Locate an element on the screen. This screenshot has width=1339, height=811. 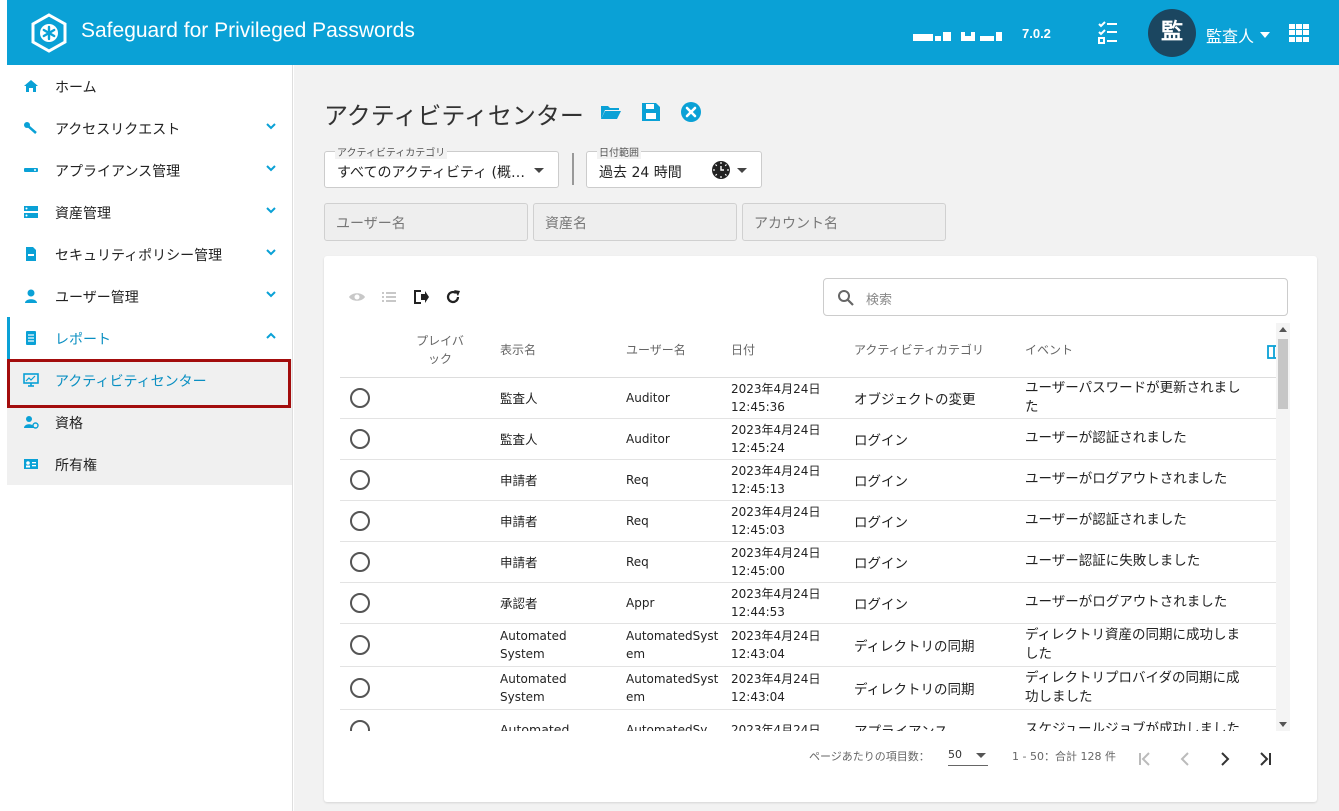
search-placeholder: 検索 is located at coordinates (879, 300).